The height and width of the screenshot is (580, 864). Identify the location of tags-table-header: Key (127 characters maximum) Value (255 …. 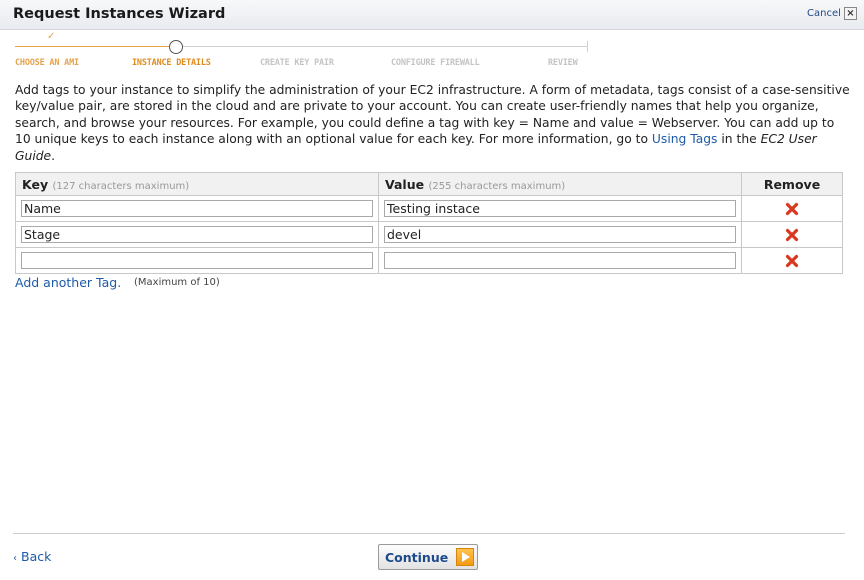
(429, 184).